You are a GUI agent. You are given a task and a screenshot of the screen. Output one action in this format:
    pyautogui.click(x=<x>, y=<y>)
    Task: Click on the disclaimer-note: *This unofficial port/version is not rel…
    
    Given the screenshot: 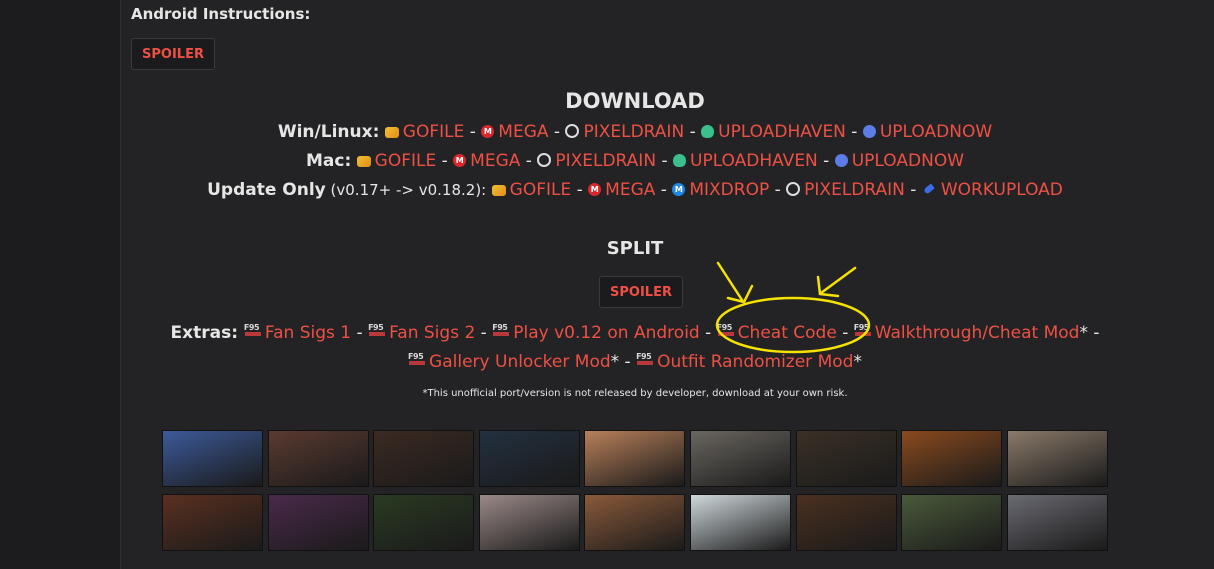 What is the action you would take?
    pyautogui.click(x=635, y=393)
    